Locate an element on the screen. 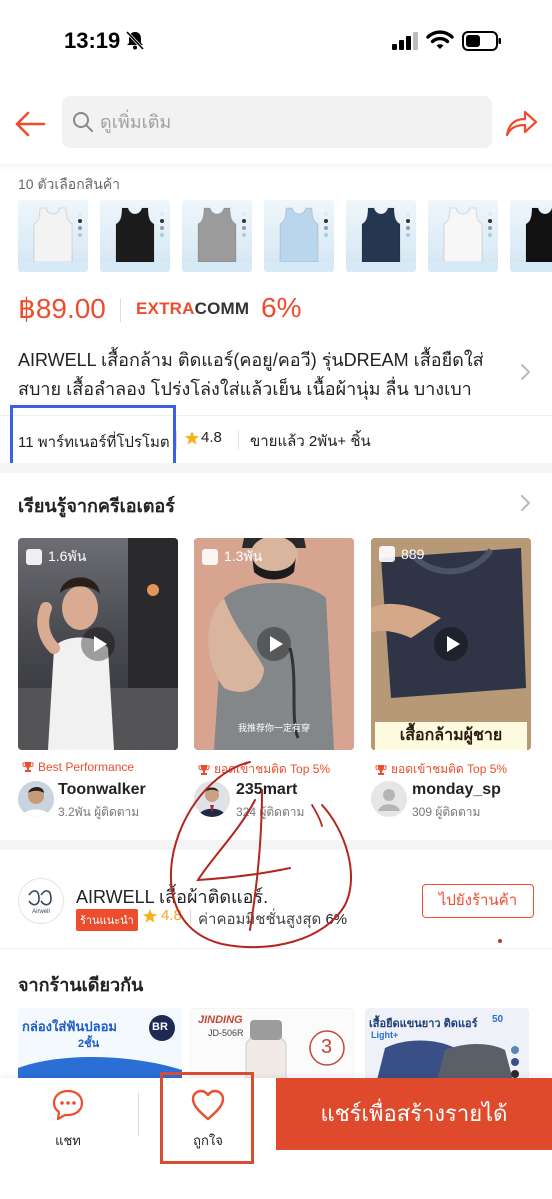 Image resolution: width=552 pixels, height=1199 pixels. search-bar is located at coordinates (277, 122).